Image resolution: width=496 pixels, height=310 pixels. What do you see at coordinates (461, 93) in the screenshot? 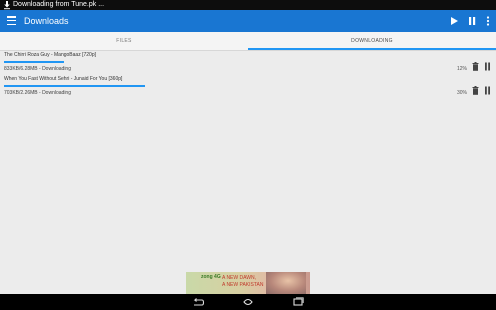
I see `download-percent: 30%` at bounding box center [461, 93].